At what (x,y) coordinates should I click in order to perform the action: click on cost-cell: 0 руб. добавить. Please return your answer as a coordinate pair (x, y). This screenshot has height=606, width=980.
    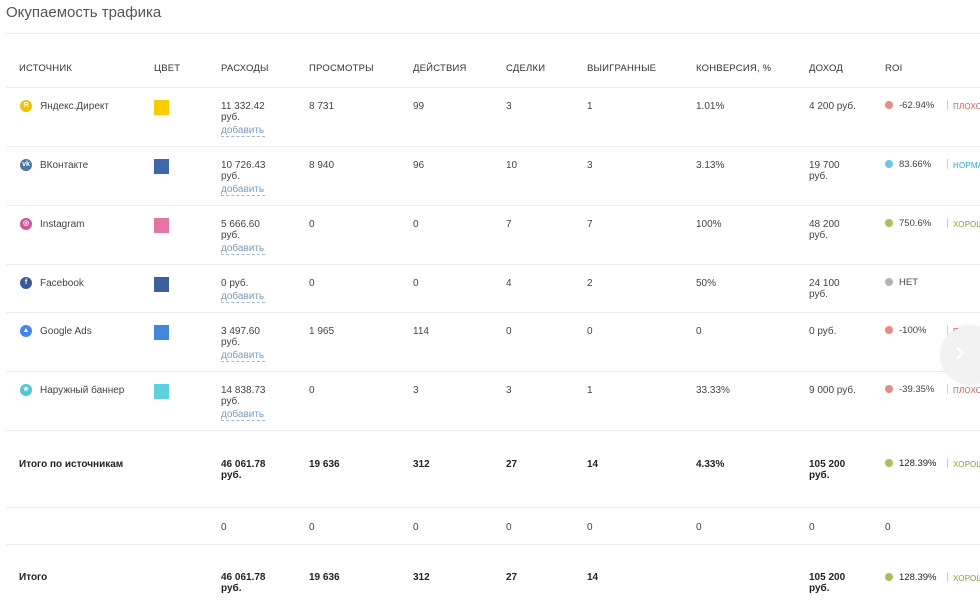
    Looking at the image, I should click on (243, 290).